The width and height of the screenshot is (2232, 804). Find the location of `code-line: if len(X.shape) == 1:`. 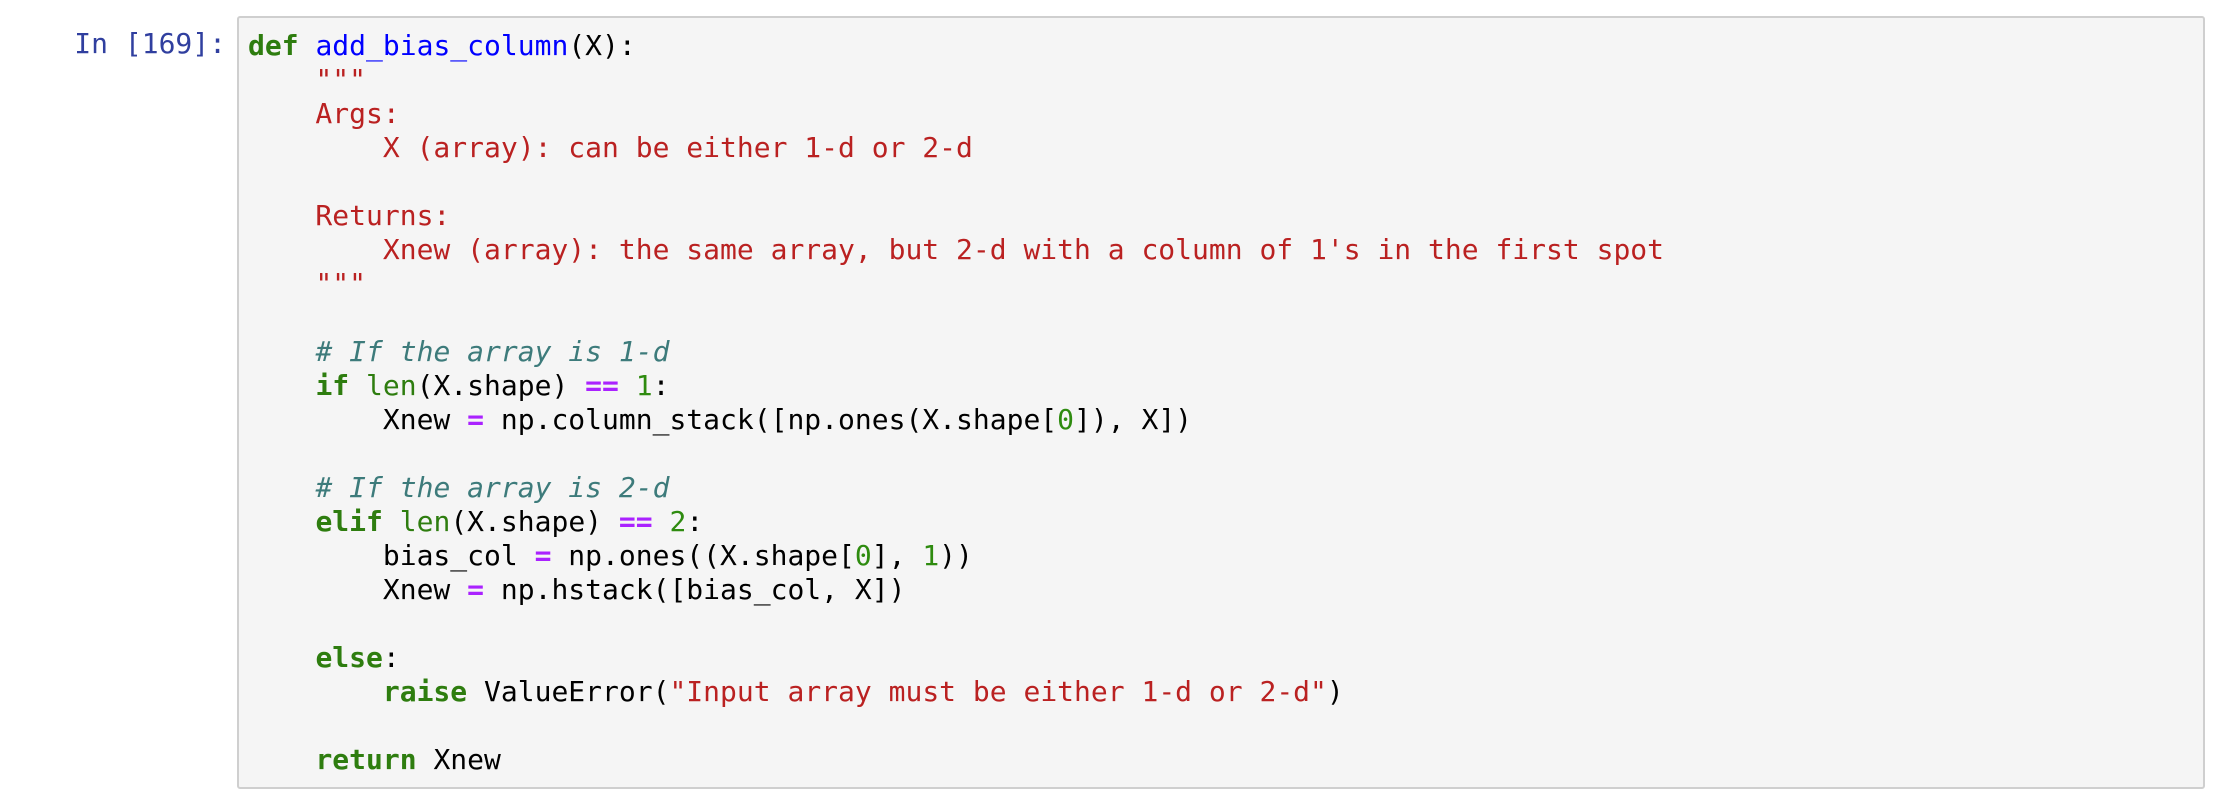

code-line: if len(X.shape) == 1: is located at coordinates (956, 386).